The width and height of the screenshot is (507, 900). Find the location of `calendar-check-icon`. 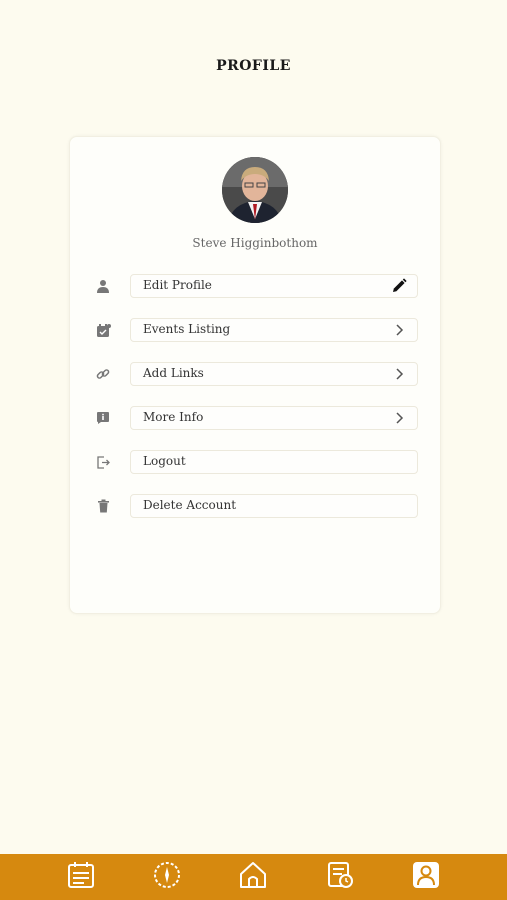

calendar-check-icon is located at coordinates (103, 330).